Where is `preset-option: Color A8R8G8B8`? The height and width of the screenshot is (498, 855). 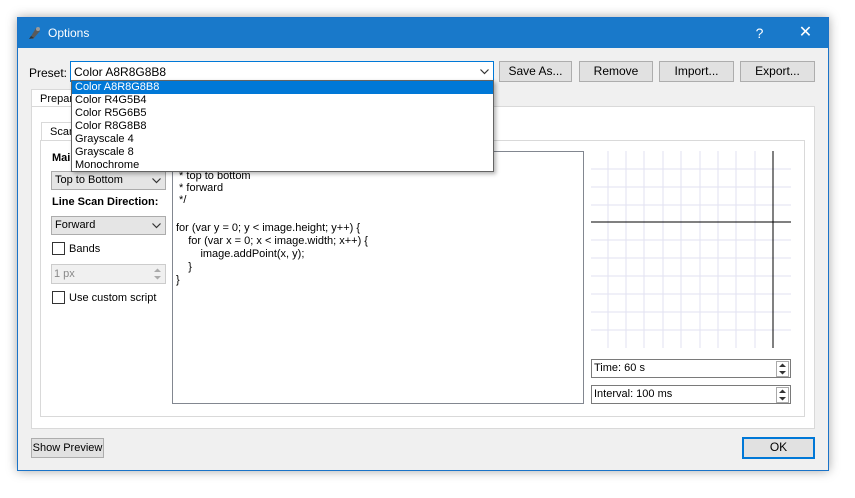 preset-option: Color A8R8G8B8 is located at coordinates (282, 87).